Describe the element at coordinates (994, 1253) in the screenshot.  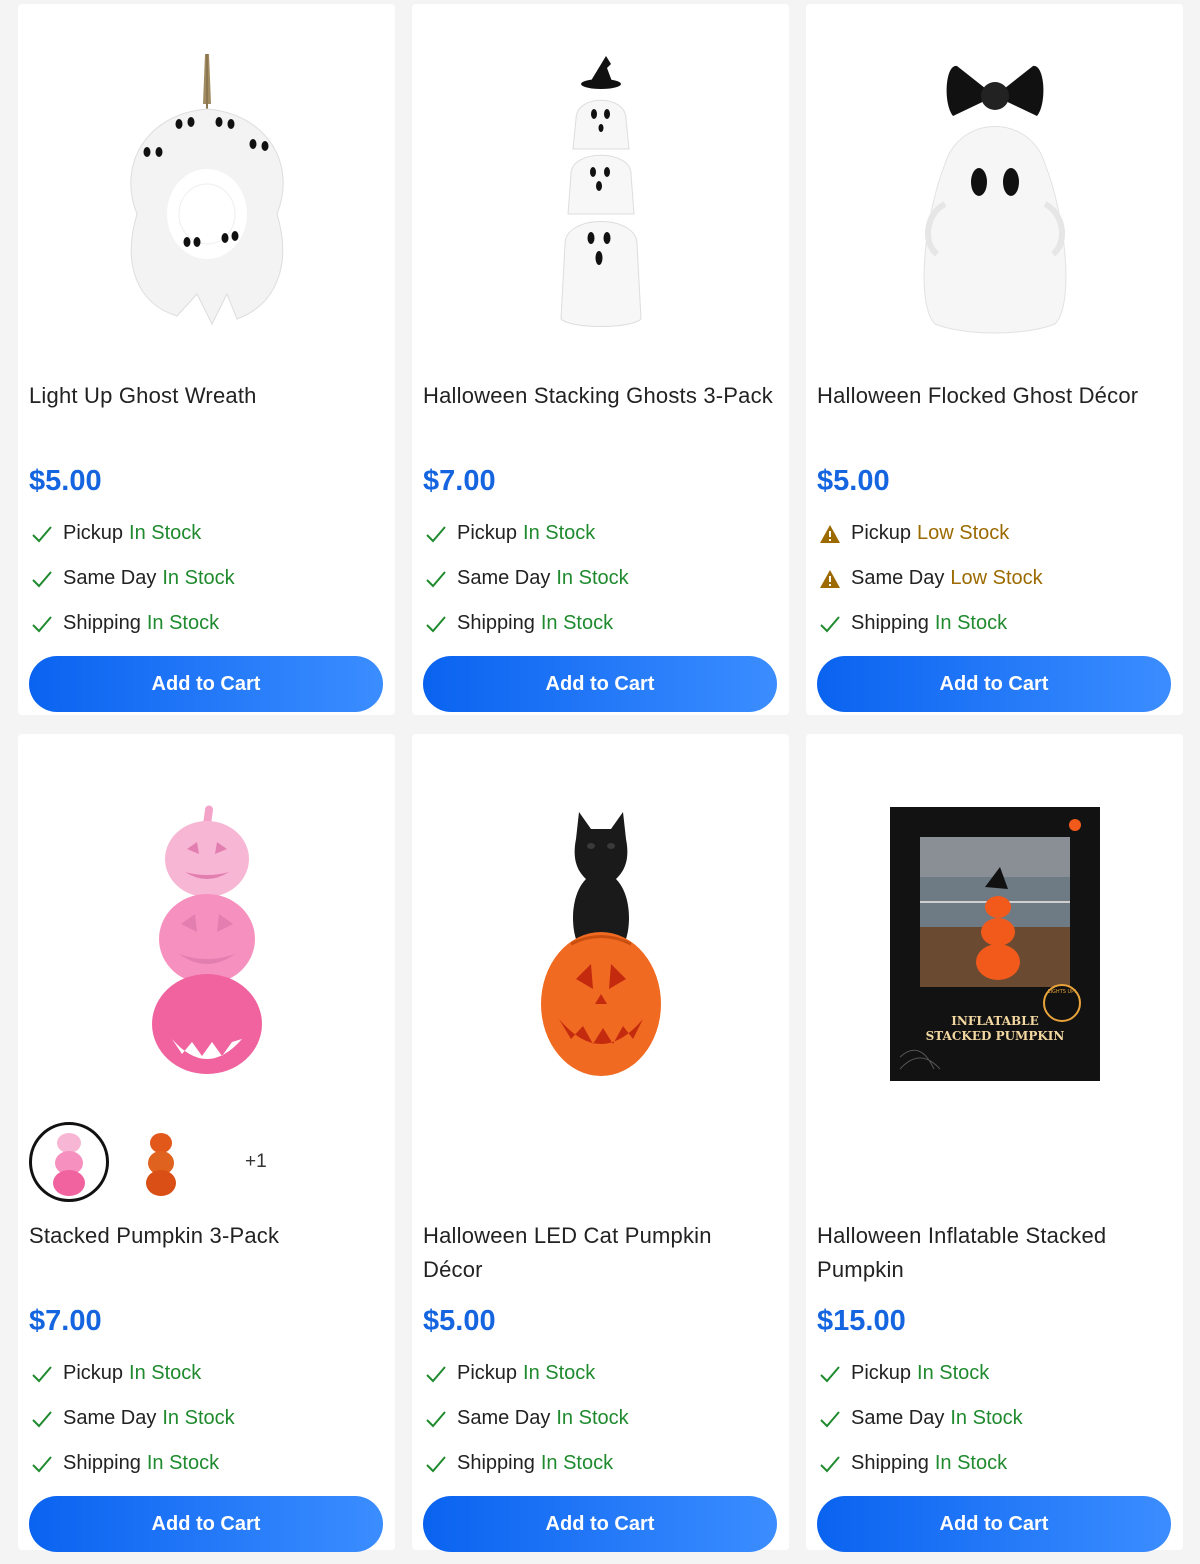
I see `product-title: Halloween Inflatable Stacked Pumpkin` at that location.